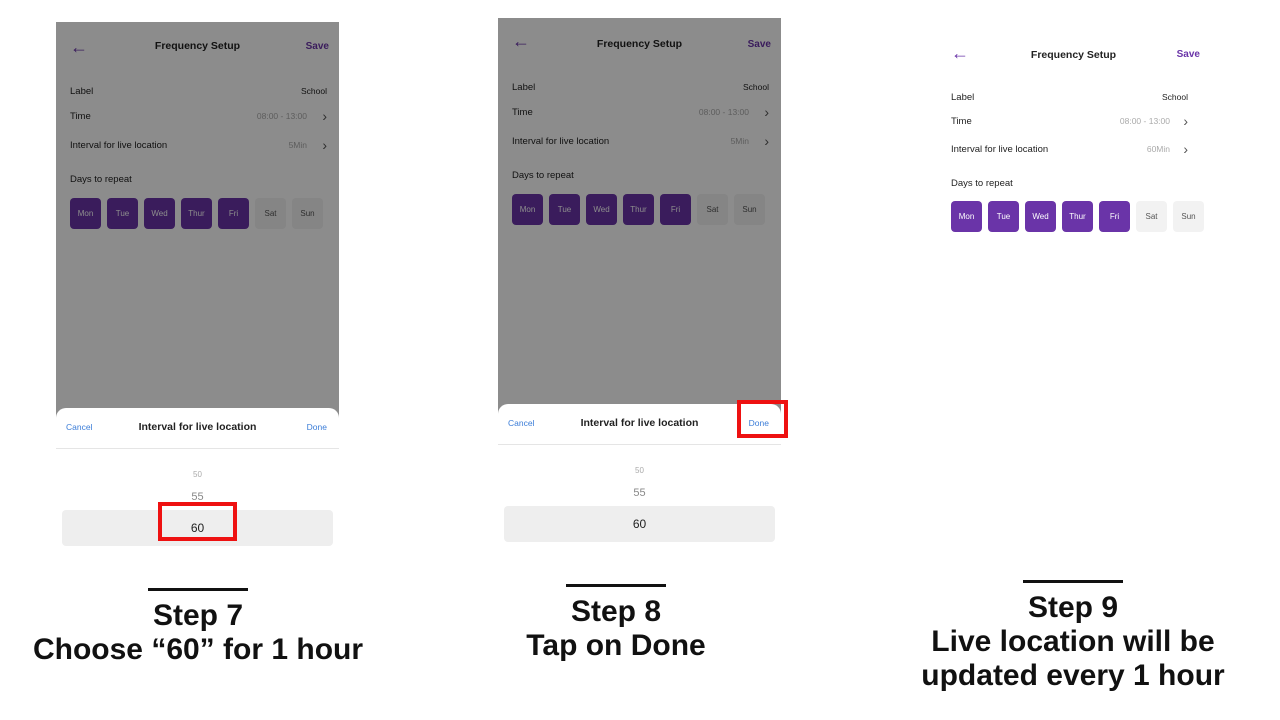 This screenshot has height=720, width=1280. I want to click on top-bar: ← Frequency Setup Save, so click(1073, 55).